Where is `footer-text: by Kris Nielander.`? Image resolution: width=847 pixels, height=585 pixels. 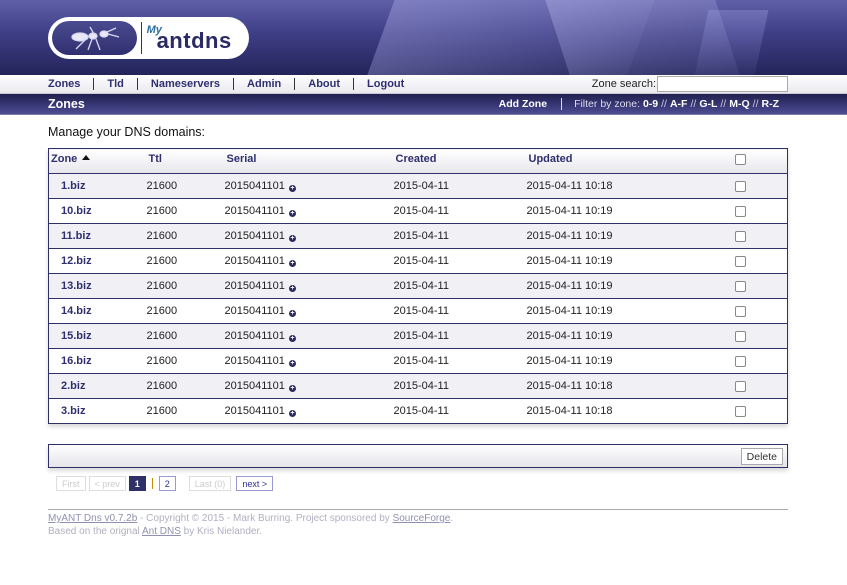 footer-text: by Kris Nielander. is located at coordinates (221, 531).